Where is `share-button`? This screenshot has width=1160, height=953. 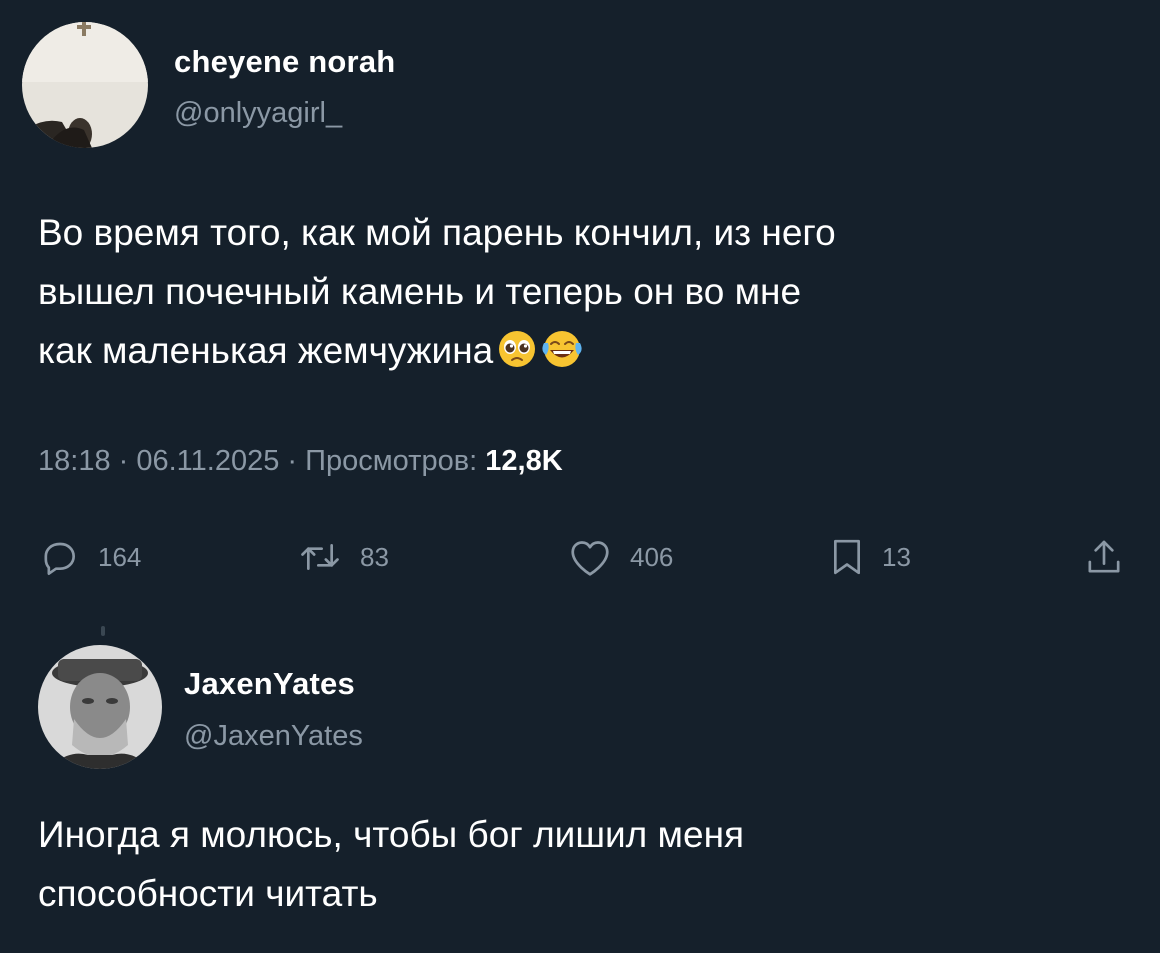
share-button is located at coordinates (1104, 557).